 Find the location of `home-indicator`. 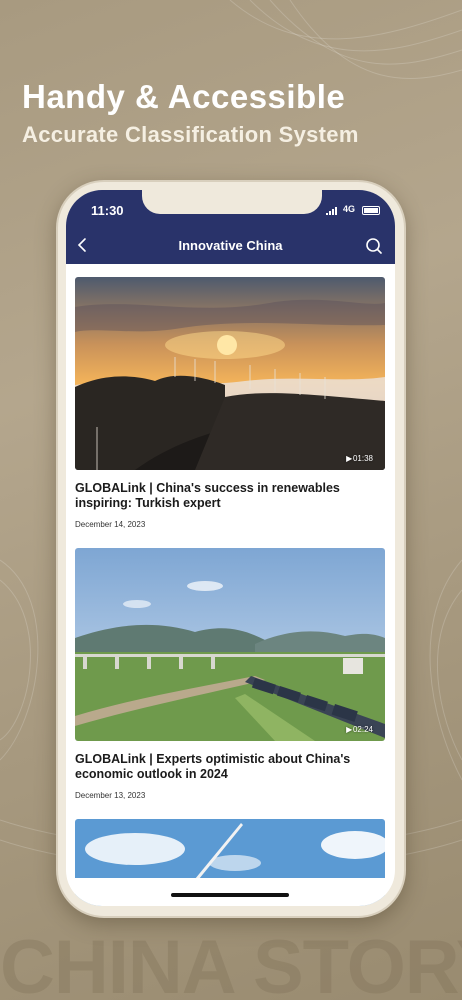

home-indicator is located at coordinates (230, 895).